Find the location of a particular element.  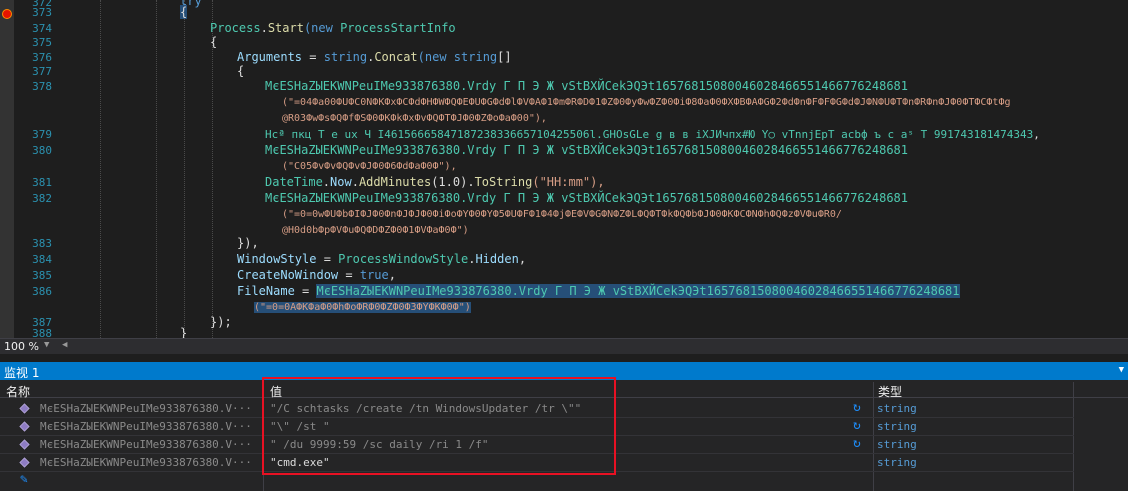

zoom-level: 100 % is located at coordinates (21, 346).